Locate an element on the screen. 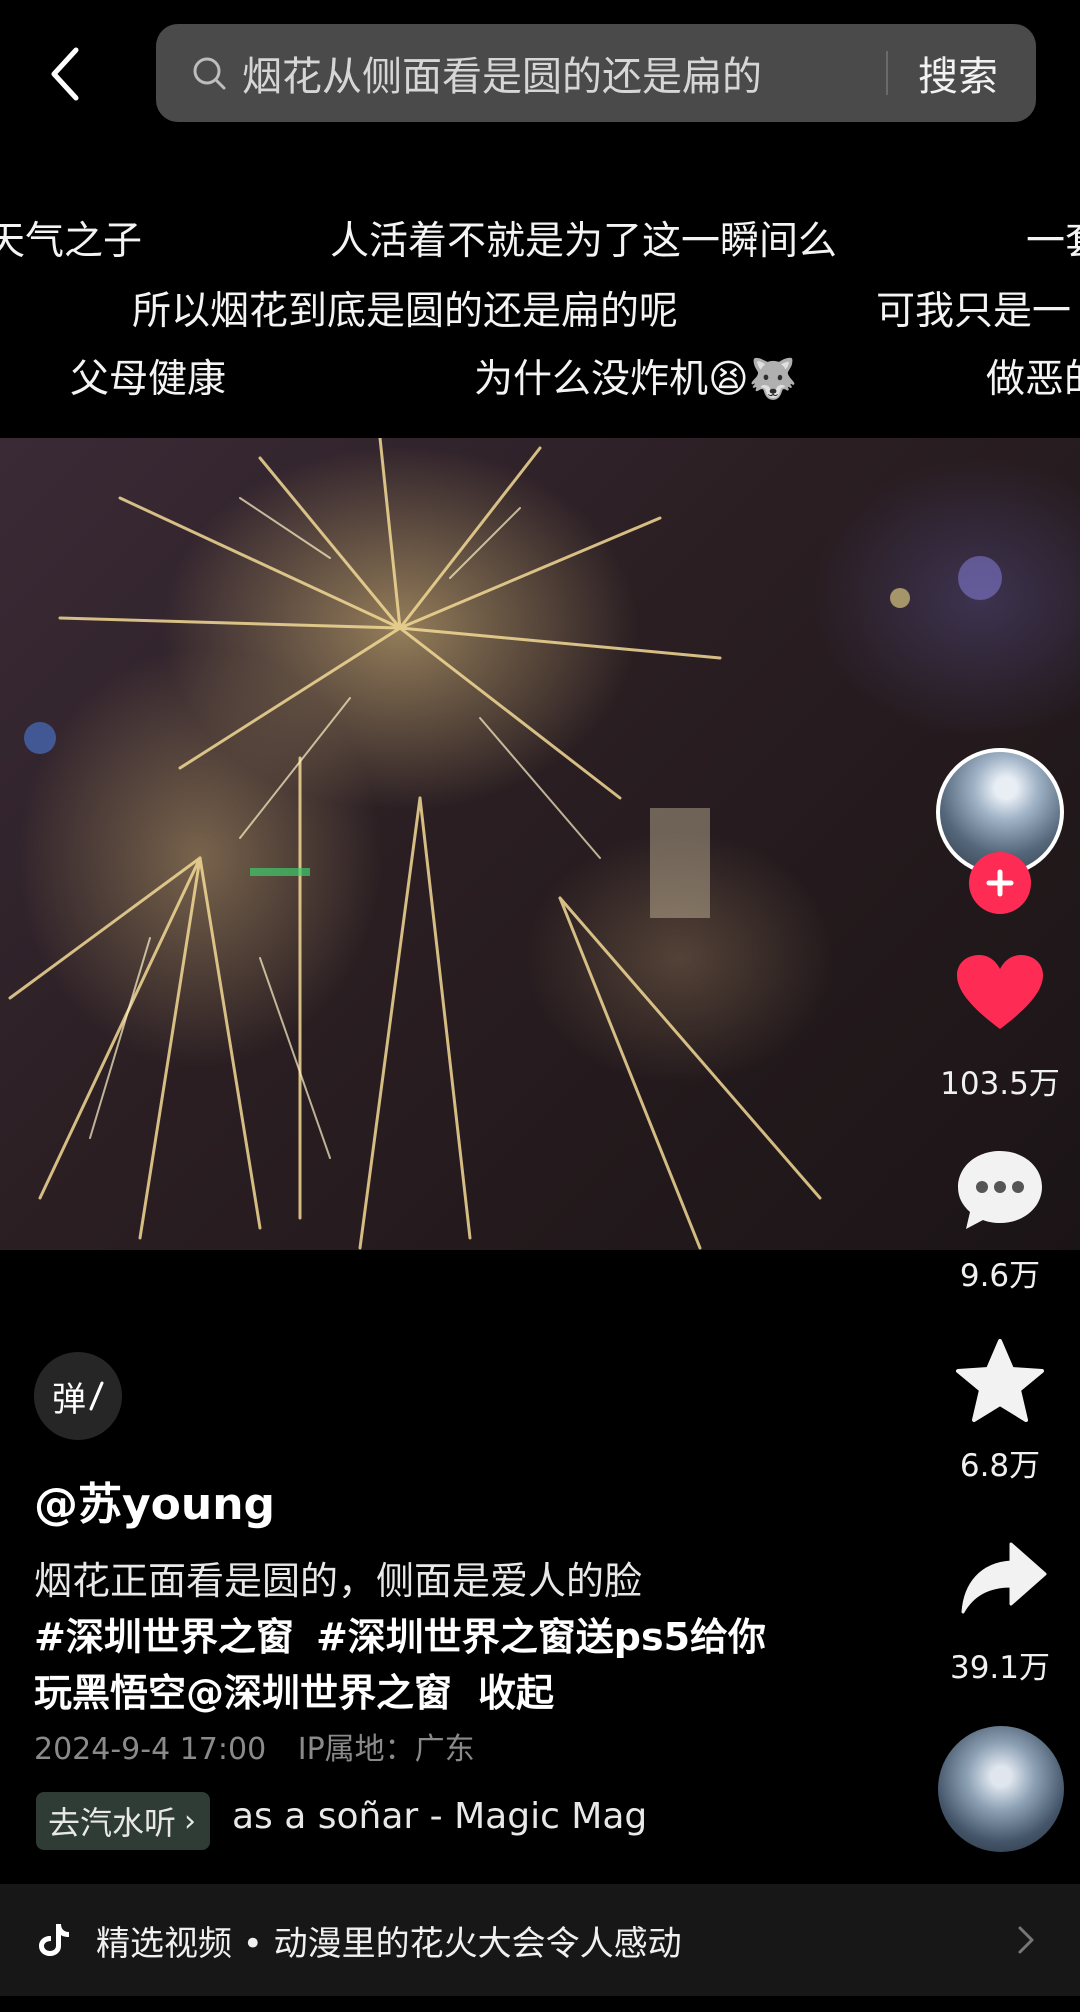 The image size is (1080, 2012). danmaku-item: 所以烟花到底是圆的还是扁的呢 is located at coordinates (405, 311).